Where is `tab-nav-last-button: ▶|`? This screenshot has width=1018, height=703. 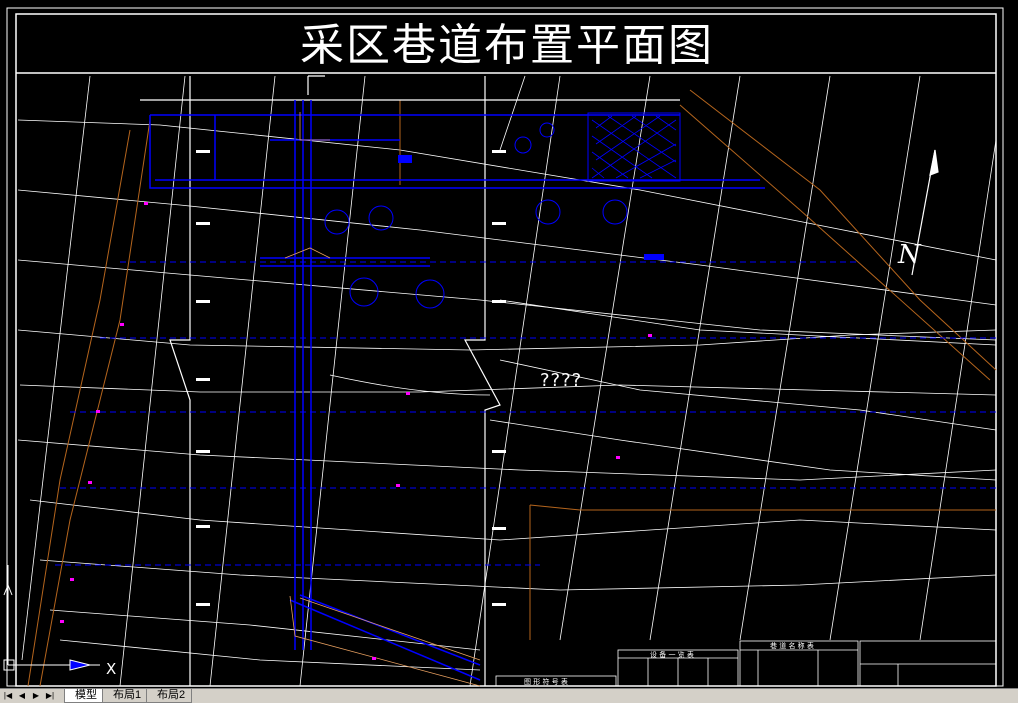
tab-nav-last-button: ▶| is located at coordinates (50, 696).